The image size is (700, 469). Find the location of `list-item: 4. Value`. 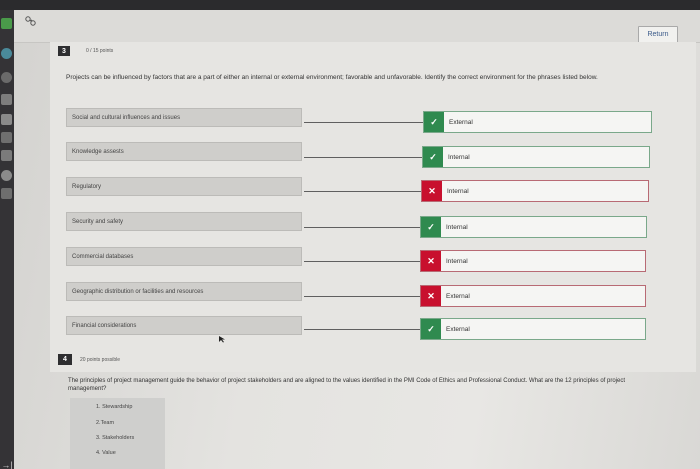

list-item: 4. Value is located at coordinates (106, 453).